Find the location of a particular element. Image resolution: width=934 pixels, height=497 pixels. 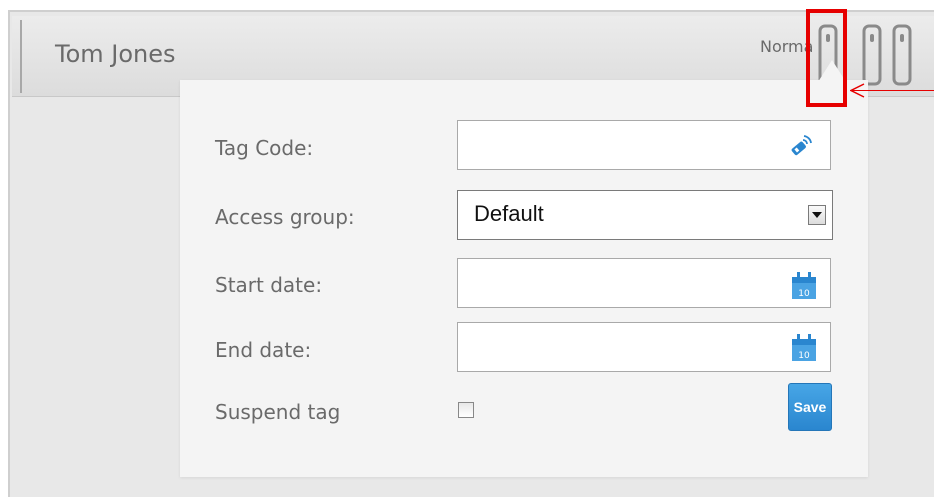

status-text: Normal is located at coordinates (786, 46).